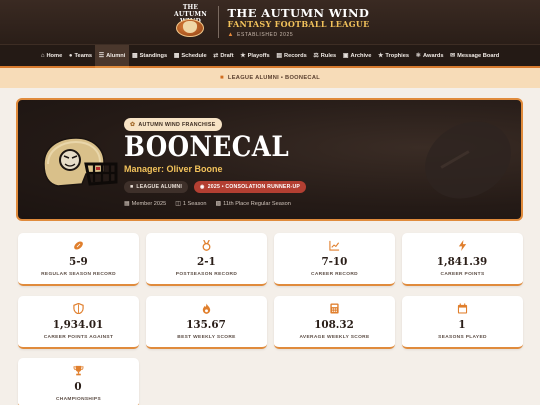  What do you see at coordinates (418, 56) in the screenshot?
I see `award-icon: ⚛` at bounding box center [418, 56].